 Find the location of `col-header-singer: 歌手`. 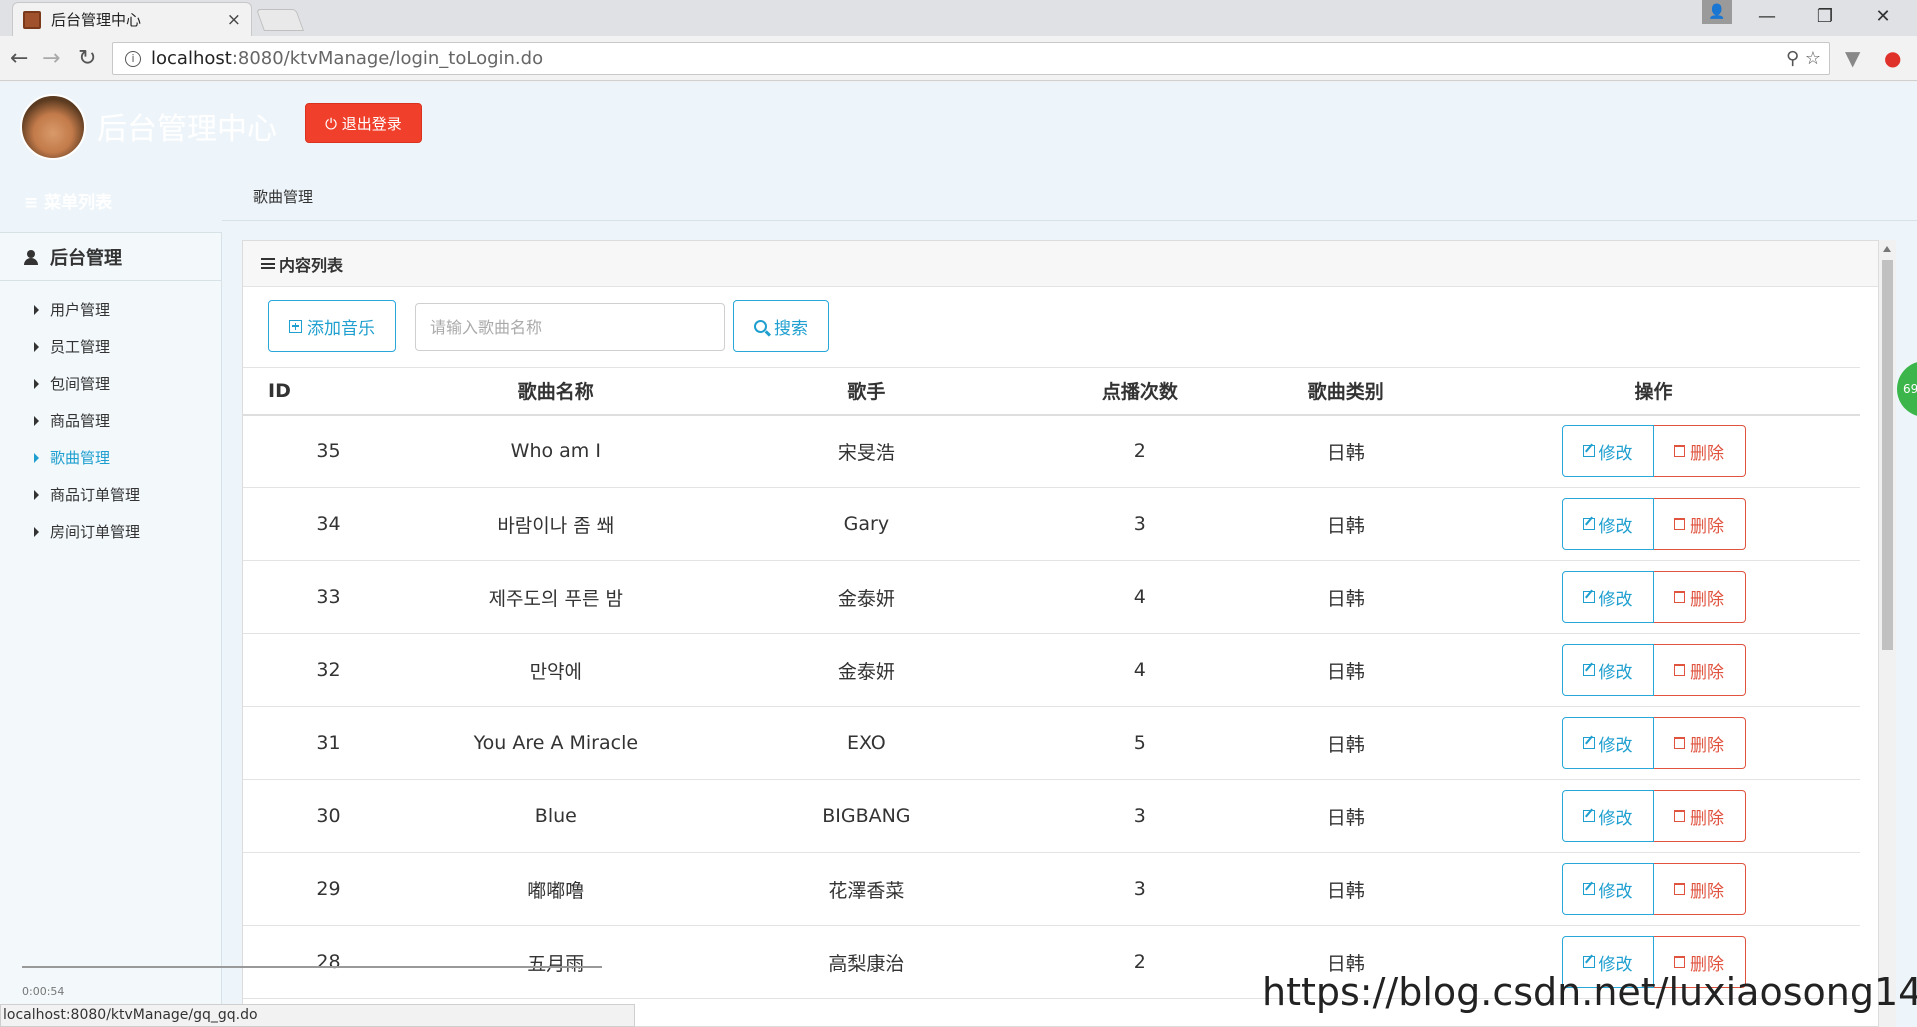

col-header-singer: 歌手 is located at coordinates (867, 391).